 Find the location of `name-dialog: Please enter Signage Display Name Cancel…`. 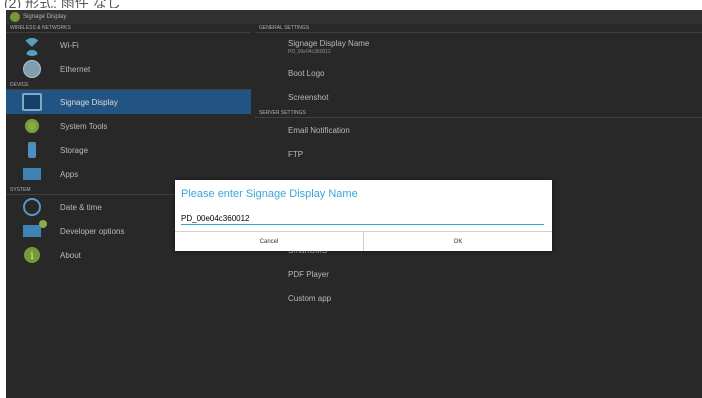

name-dialog: Please enter Signage Display Name Cancel… is located at coordinates (363, 215).